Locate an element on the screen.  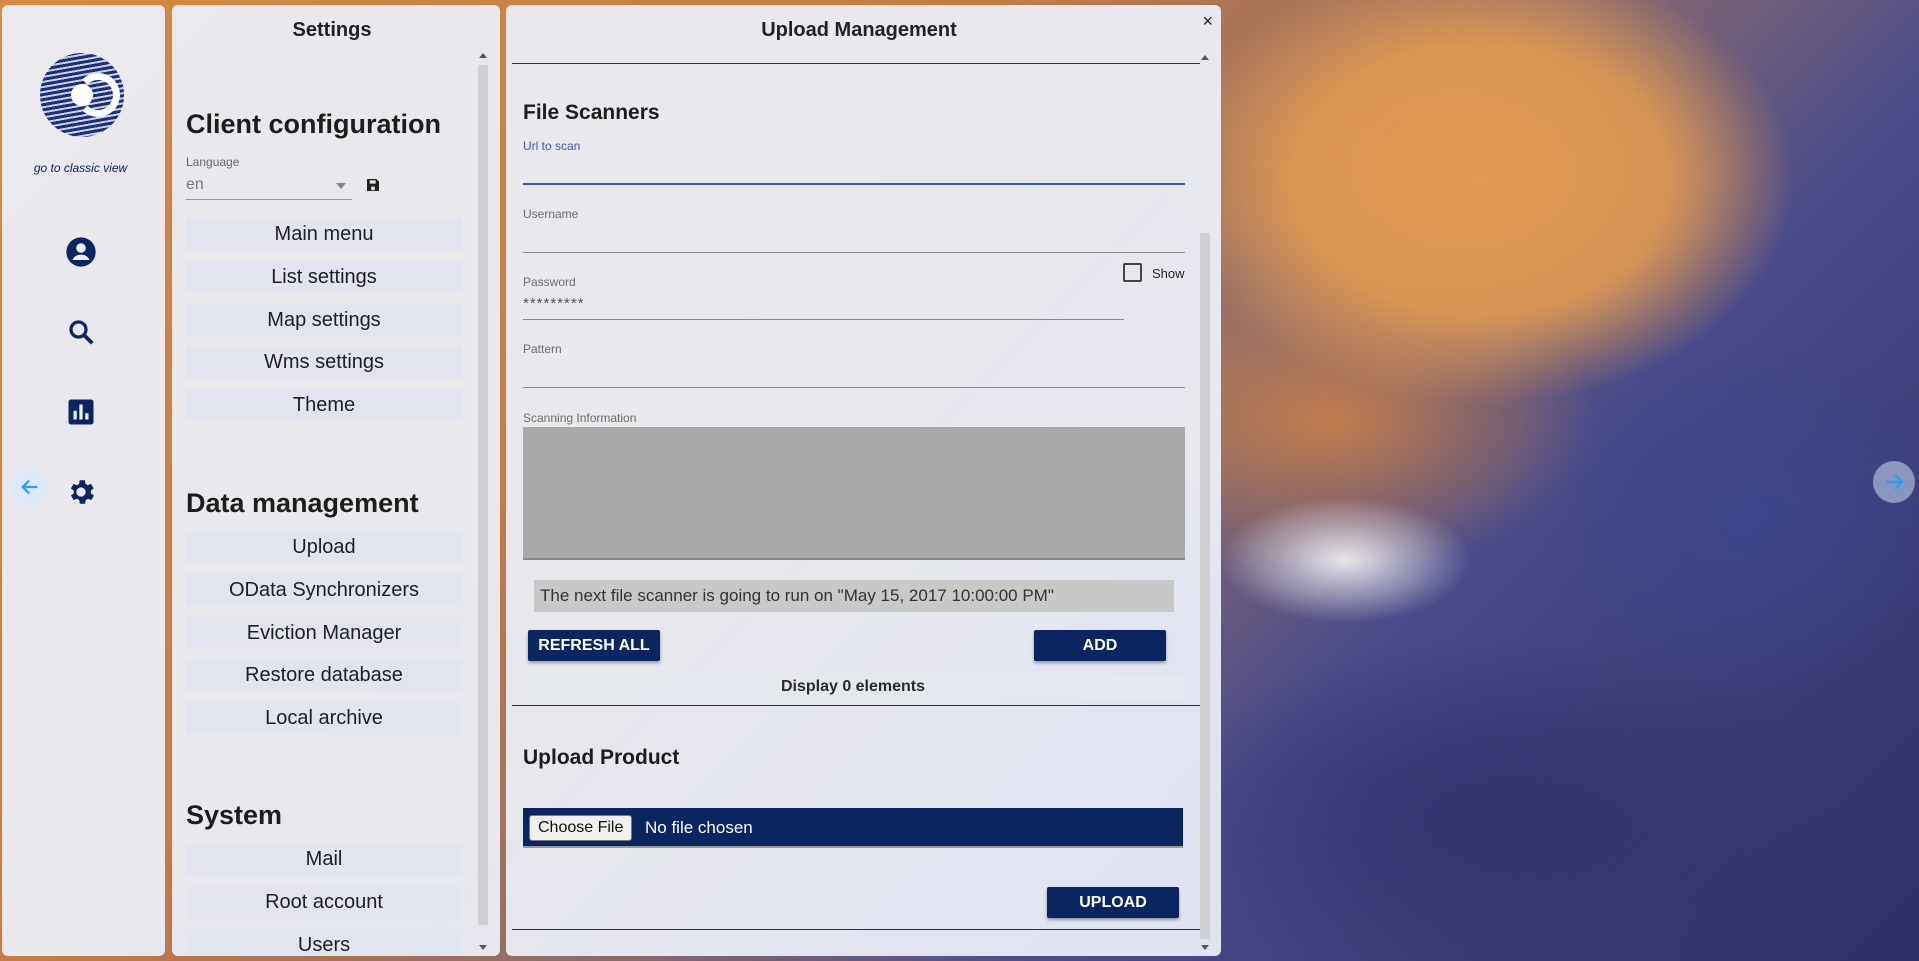
menu-map-settings: Map settings is located at coordinates (324, 320).